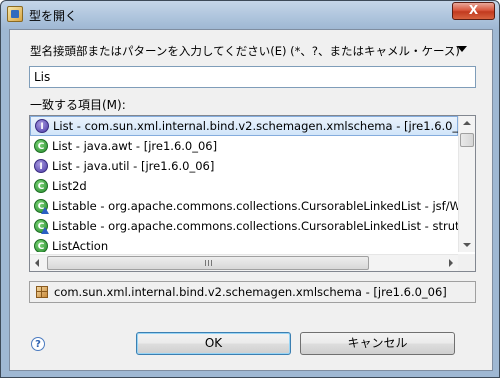 The image size is (500, 378). I want to click on scroll-grip-icon, so click(208, 263).